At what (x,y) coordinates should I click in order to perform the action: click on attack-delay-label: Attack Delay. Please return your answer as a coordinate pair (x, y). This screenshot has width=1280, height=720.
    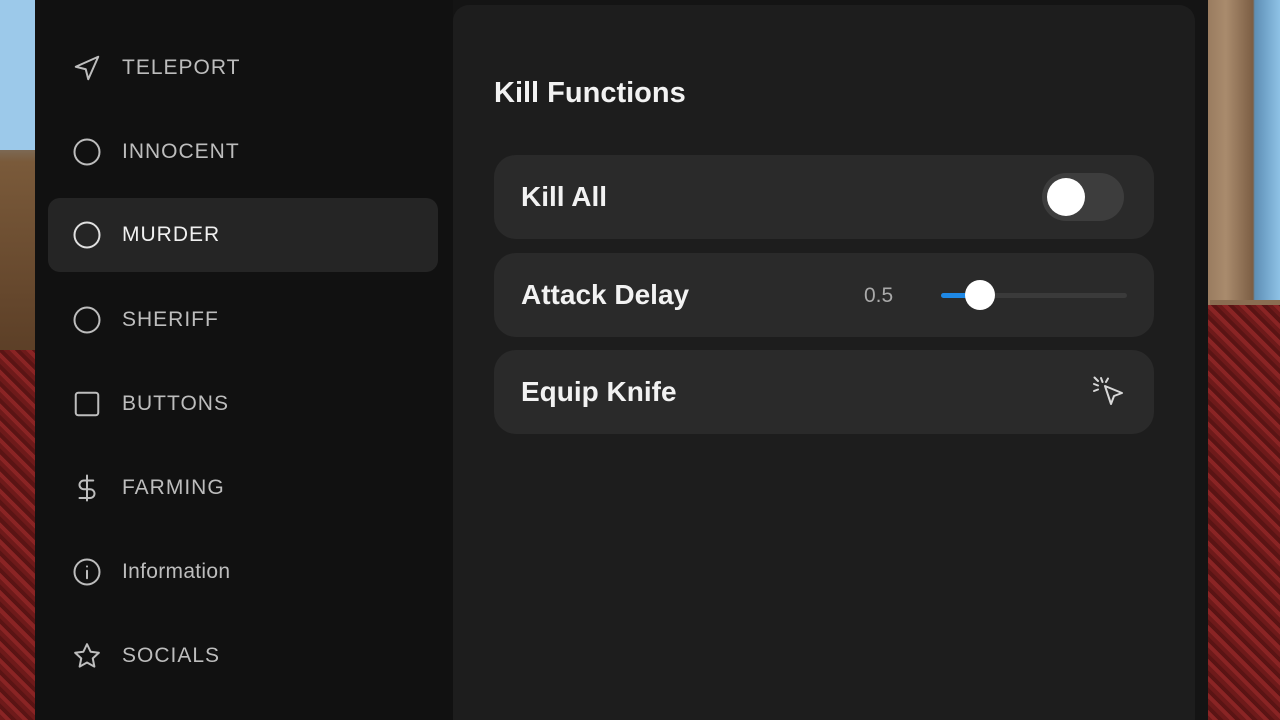
    Looking at the image, I should click on (605, 294).